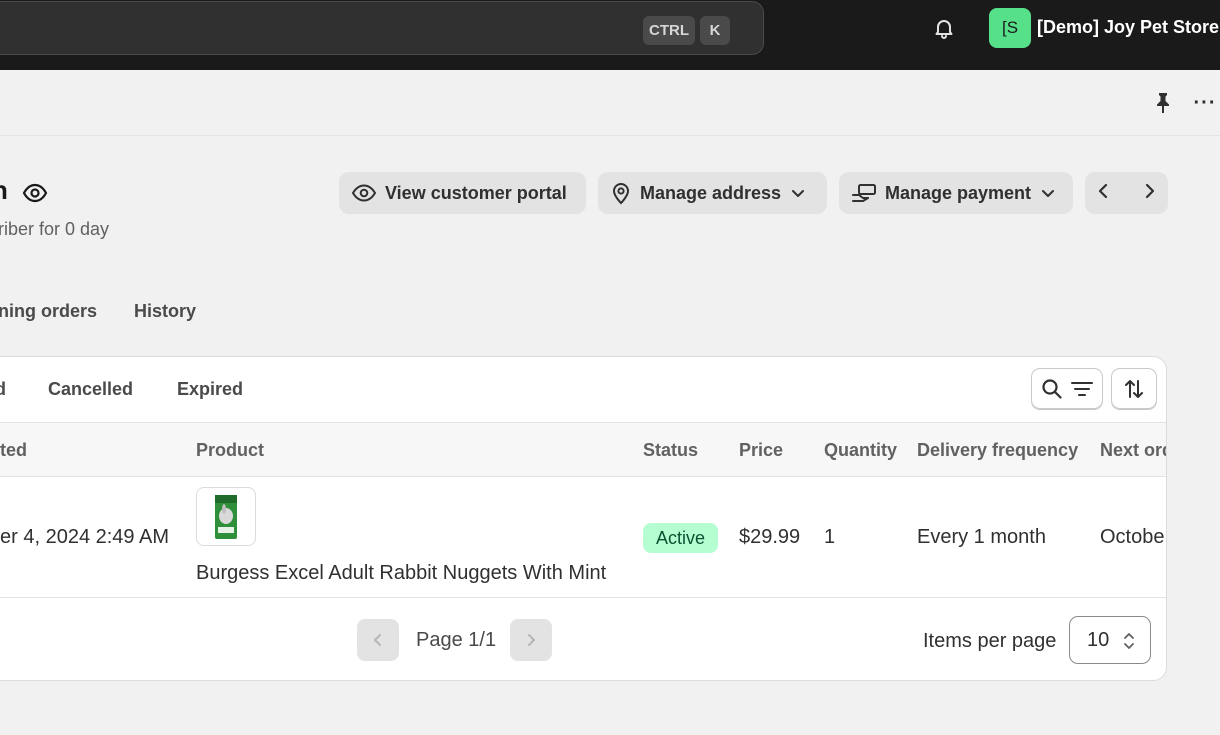 The width and height of the screenshot is (1220, 735). I want to click on filter-tab-partial: d, so click(3, 389).